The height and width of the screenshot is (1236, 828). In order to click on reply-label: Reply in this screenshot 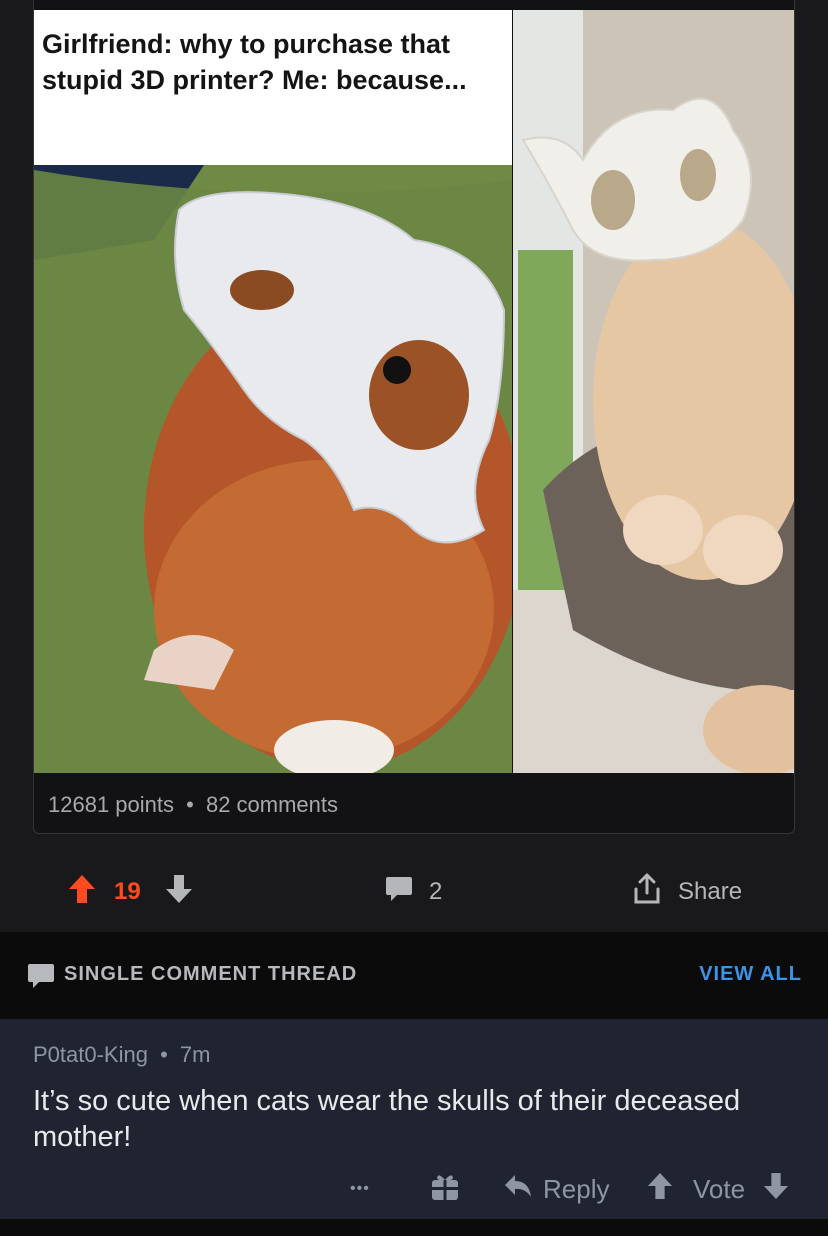, I will do `click(576, 1188)`.